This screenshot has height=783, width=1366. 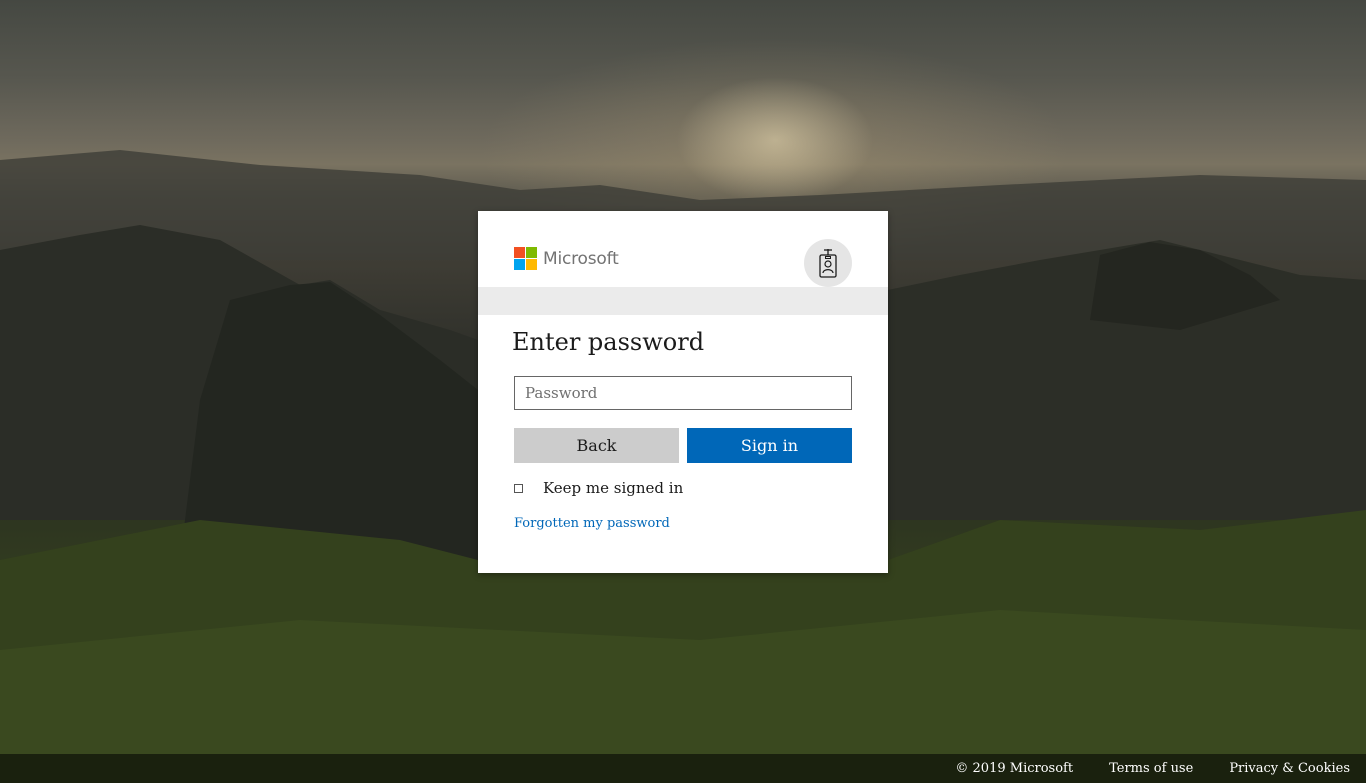 I want to click on microsoft-logo-squares, so click(x=525, y=258).